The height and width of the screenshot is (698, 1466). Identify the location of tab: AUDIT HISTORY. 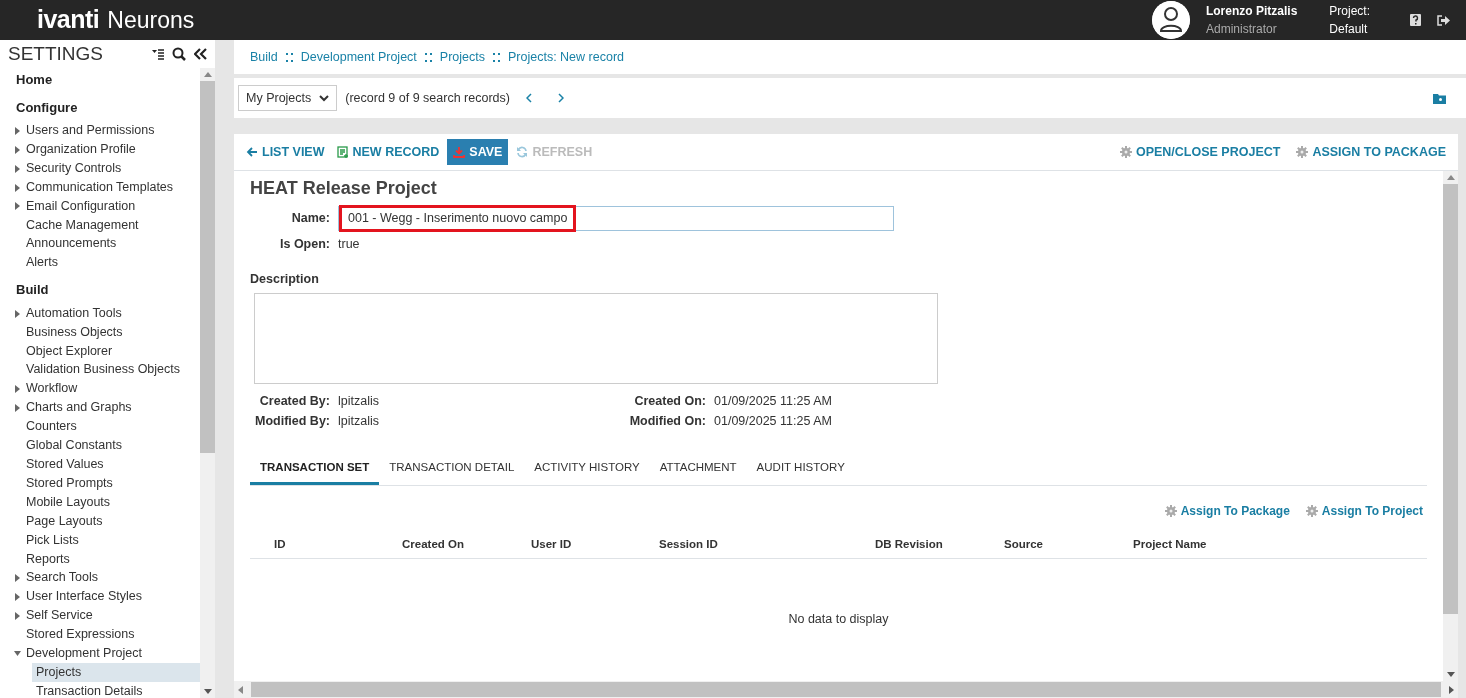
(800, 469).